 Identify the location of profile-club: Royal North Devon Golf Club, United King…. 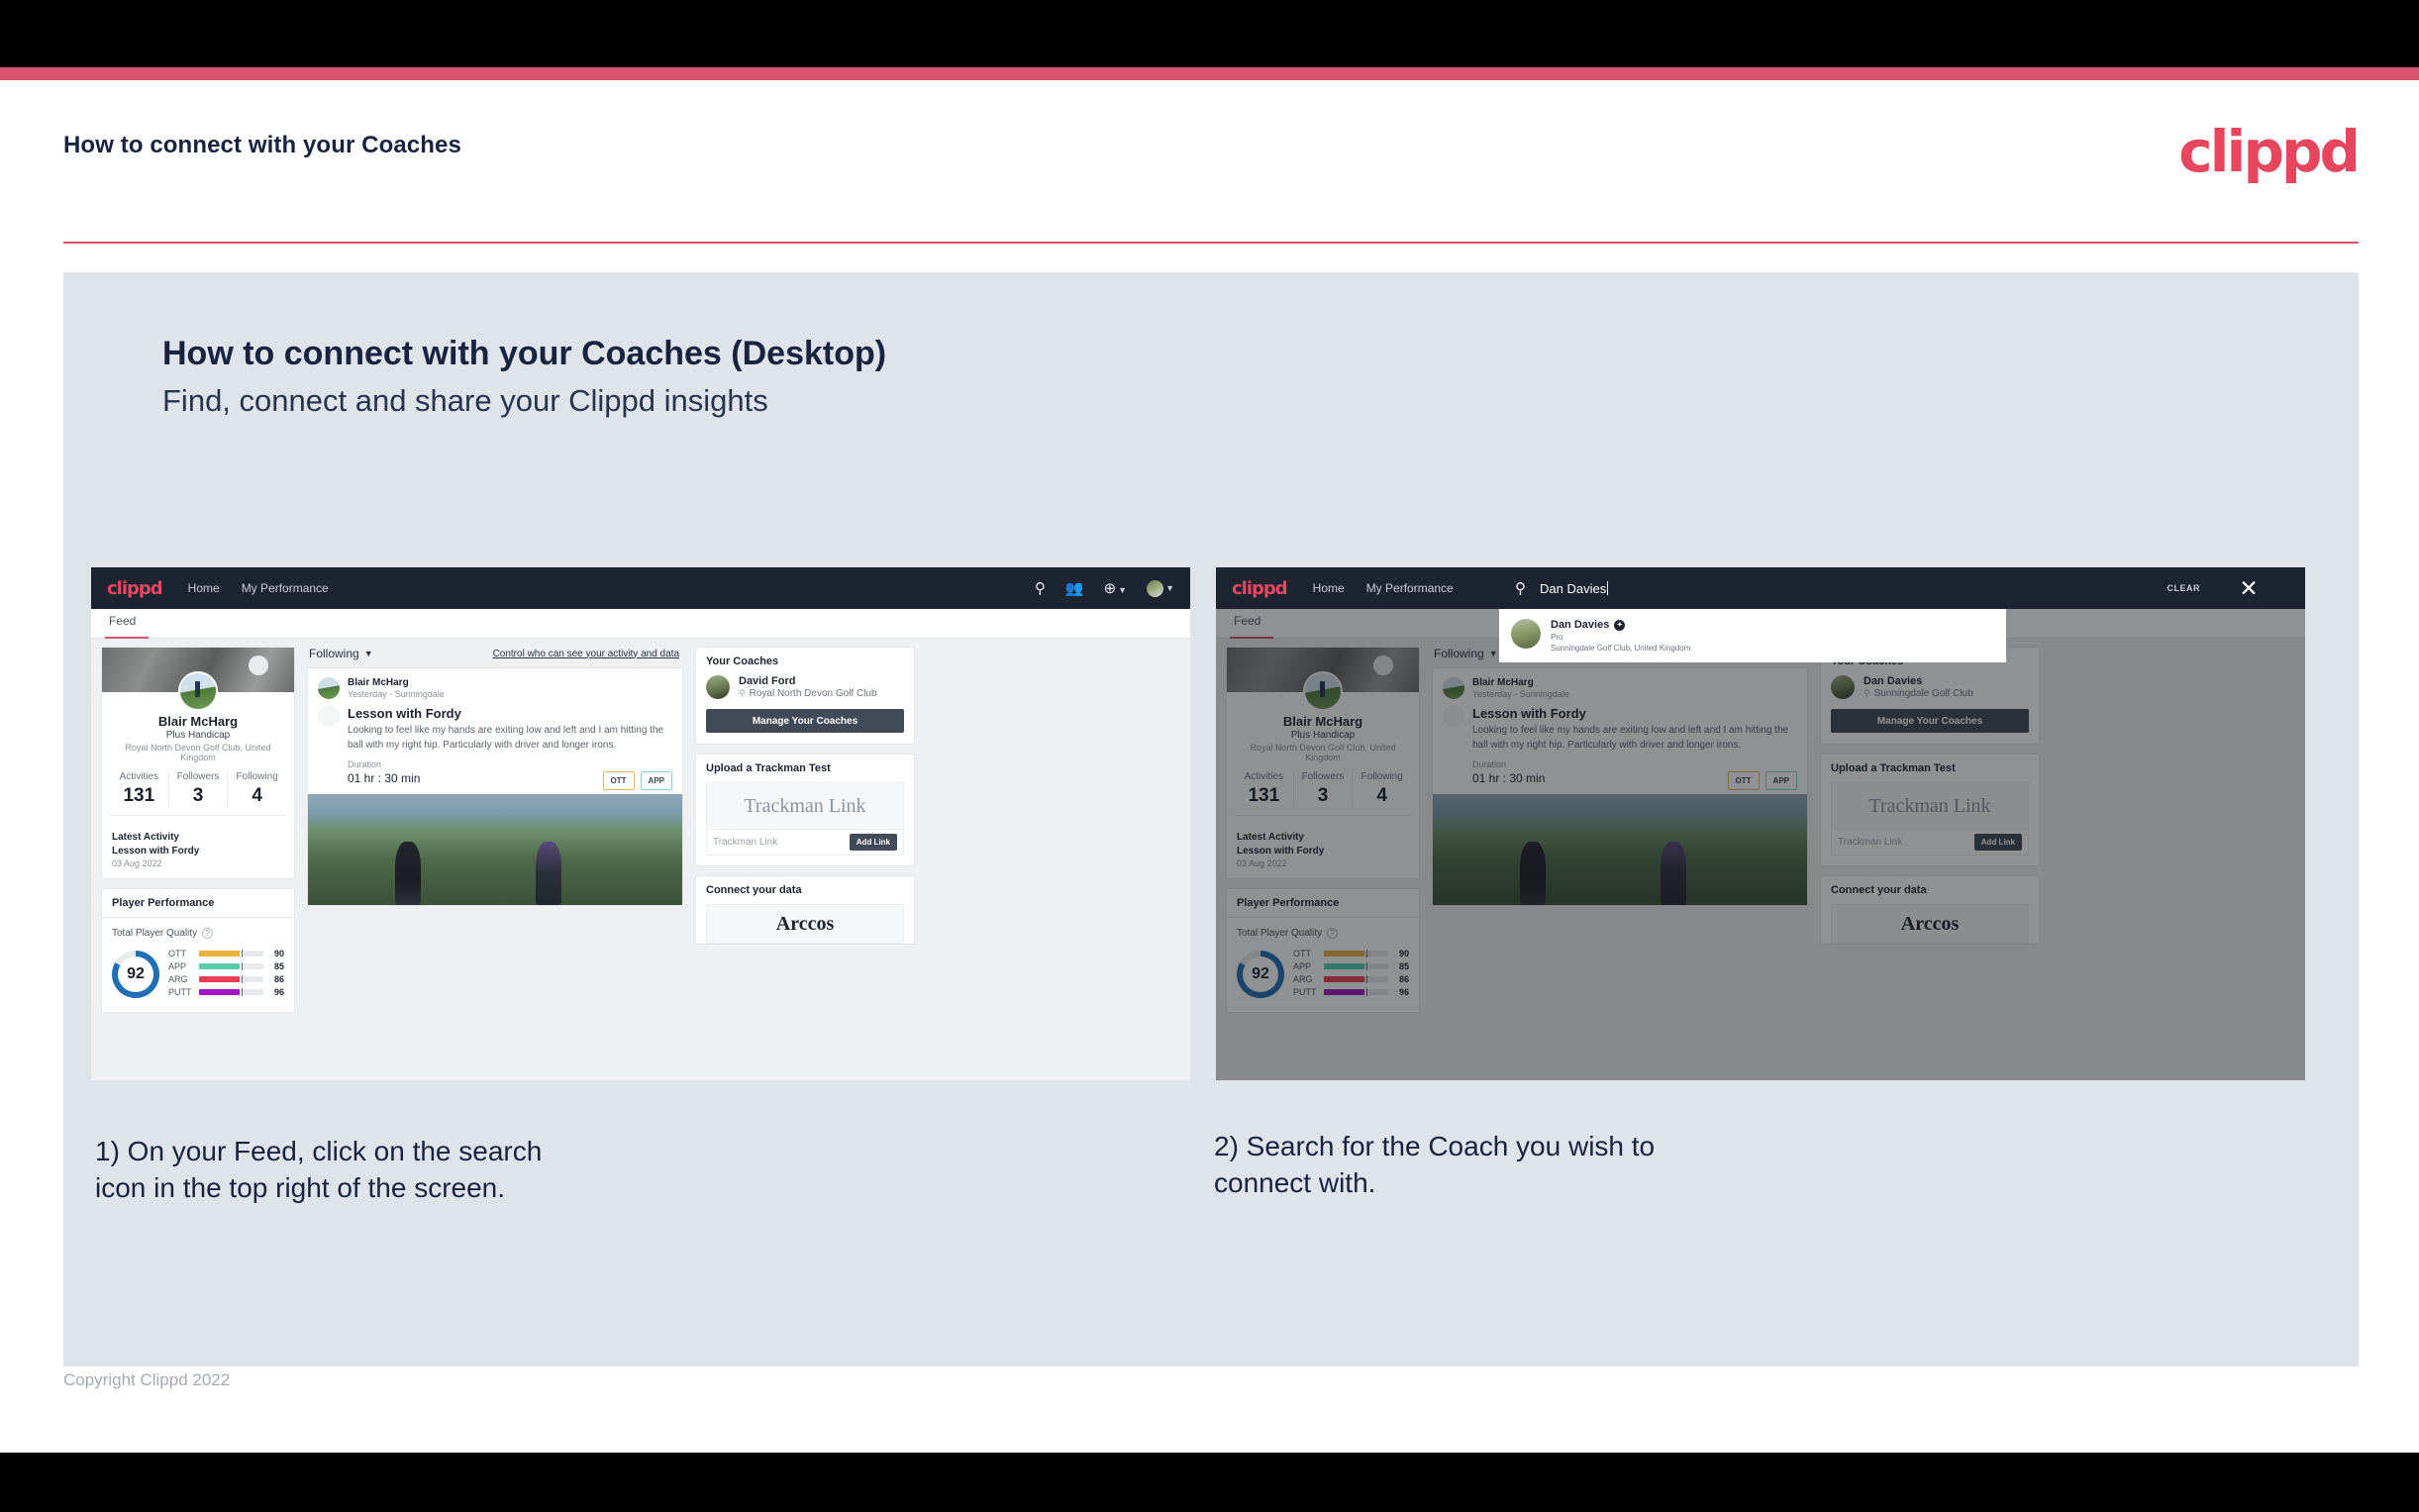
(198, 752).